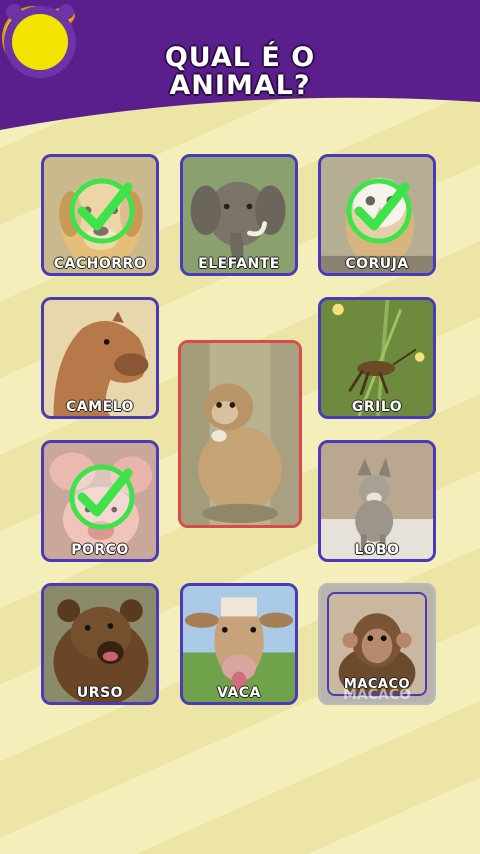  I want to click on tile-label: CACHORRO, so click(100, 264).